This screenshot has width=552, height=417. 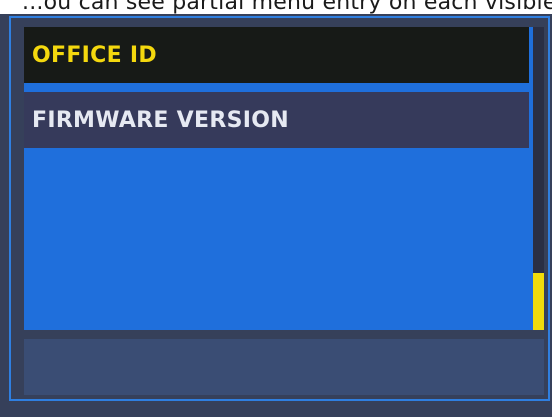 What do you see at coordinates (284, 367) in the screenshot?
I see `footer-bar` at bounding box center [284, 367].